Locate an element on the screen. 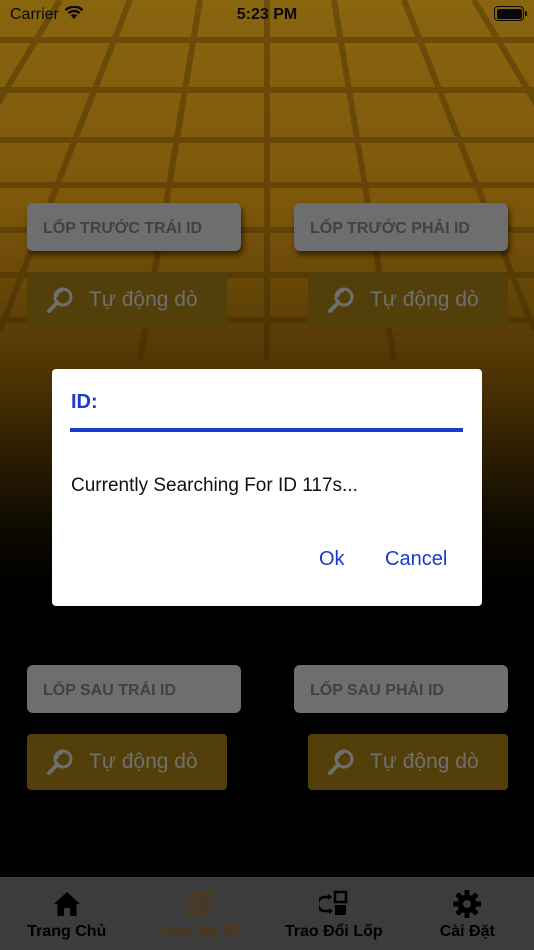 The width and height of the screenshot is (534, 950). dialog-divider is located at coordinates (266, 430).